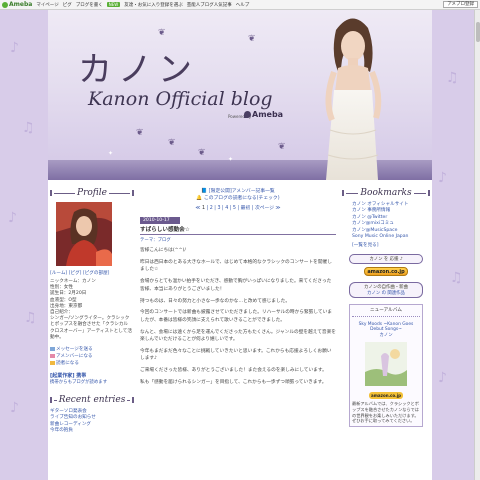 This screenshot has width=480, height=480. I want to click on pager-prev: ≪, so click(197, 208).